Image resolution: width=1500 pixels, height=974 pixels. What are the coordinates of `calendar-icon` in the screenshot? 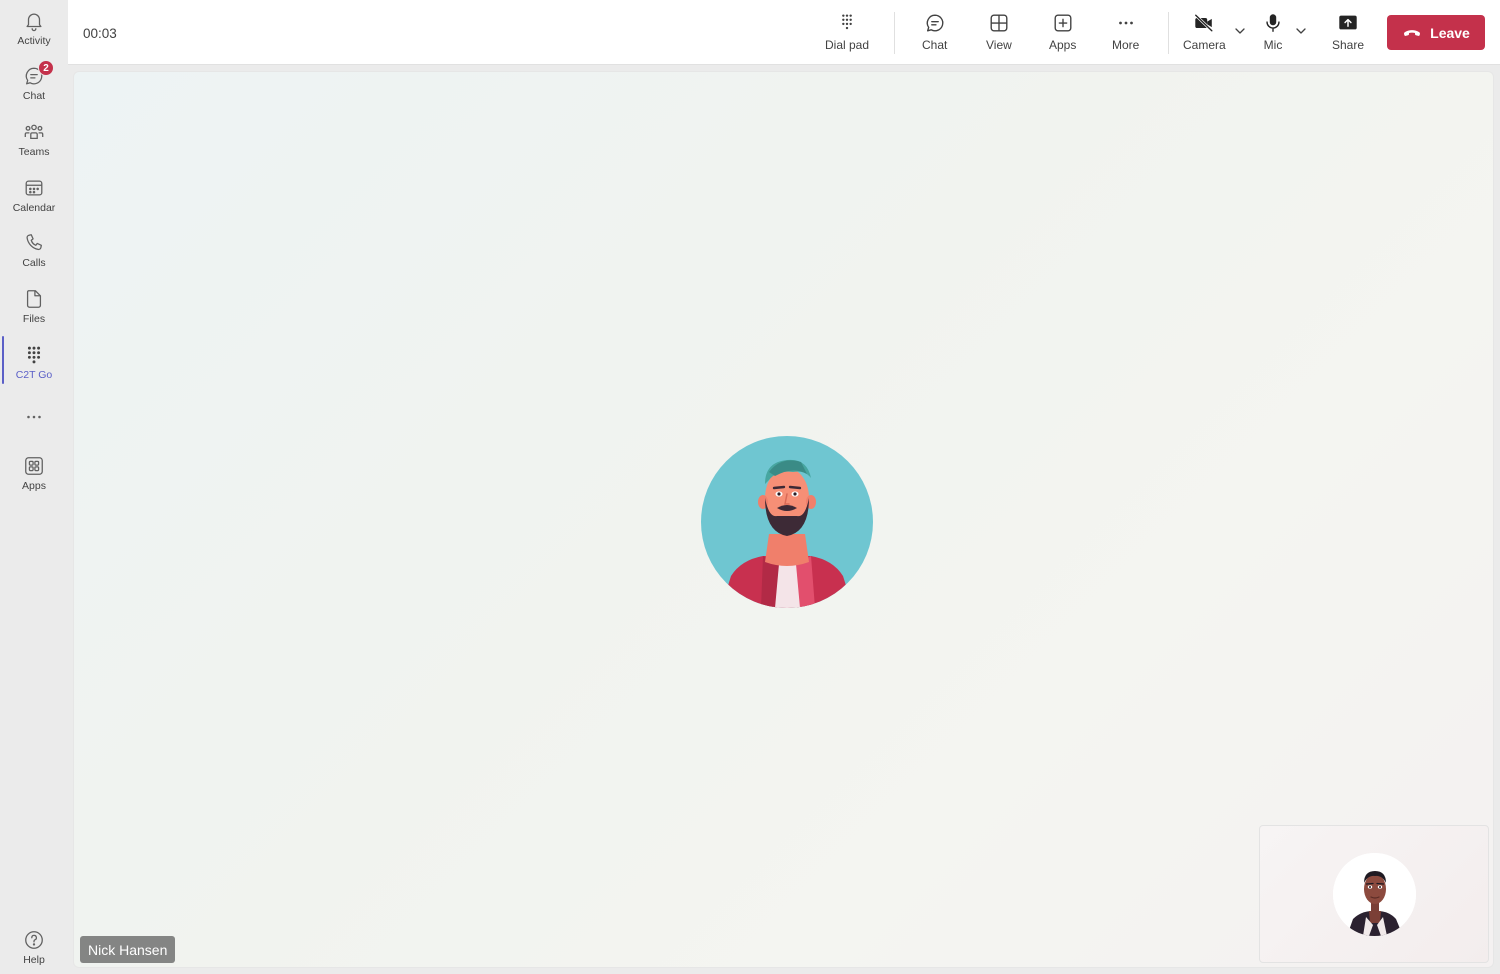 It's located at (34, 188).